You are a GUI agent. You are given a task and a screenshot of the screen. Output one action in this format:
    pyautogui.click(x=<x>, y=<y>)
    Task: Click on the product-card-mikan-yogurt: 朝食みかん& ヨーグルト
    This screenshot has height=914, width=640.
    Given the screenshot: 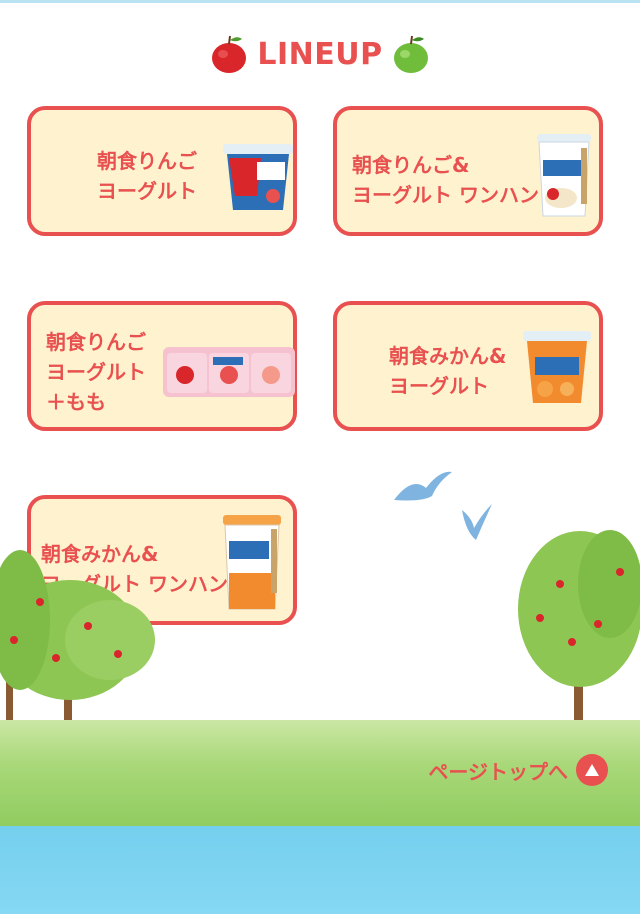 What is the action you would take?
    pyautogui.click(x=468, y=366)
    